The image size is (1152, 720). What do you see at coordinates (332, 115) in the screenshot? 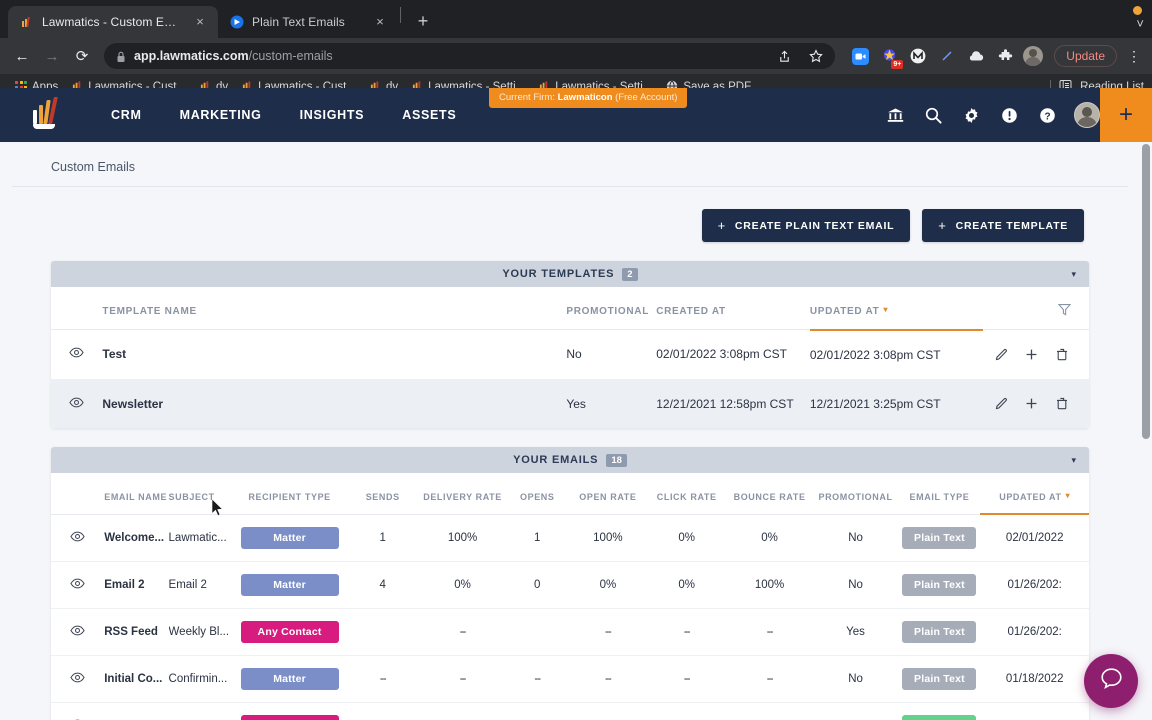
I see `nav-item-insights: INSIGHTS` at bounding box center [332, 115].